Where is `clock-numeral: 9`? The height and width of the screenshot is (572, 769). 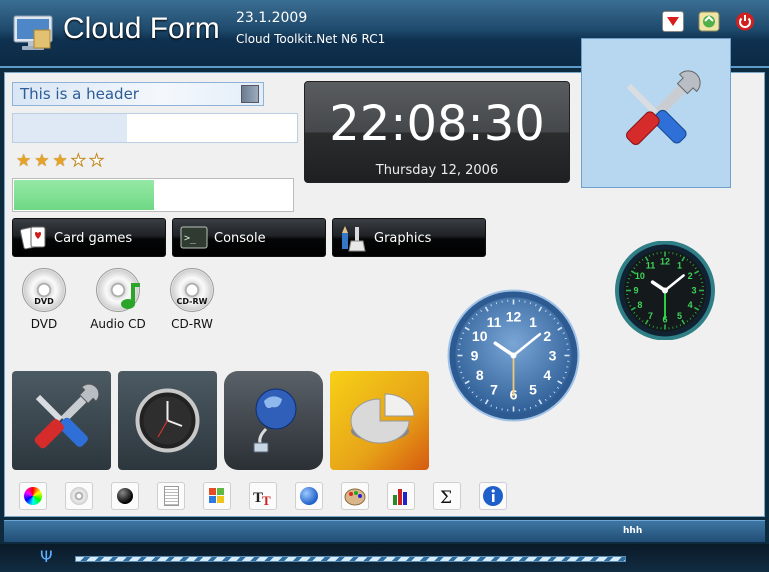
clock-numeral: 9 is located at coordinates (635, 291).